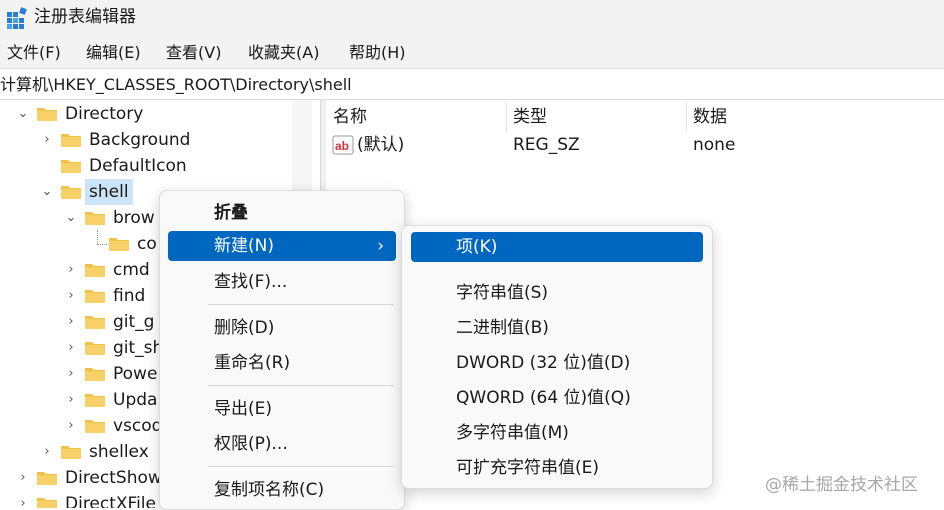  What do you see at coordinates (244, 328) in the screenshot?
I see `menu-item-label: 删除(D)` at bounding box center [244, 328].